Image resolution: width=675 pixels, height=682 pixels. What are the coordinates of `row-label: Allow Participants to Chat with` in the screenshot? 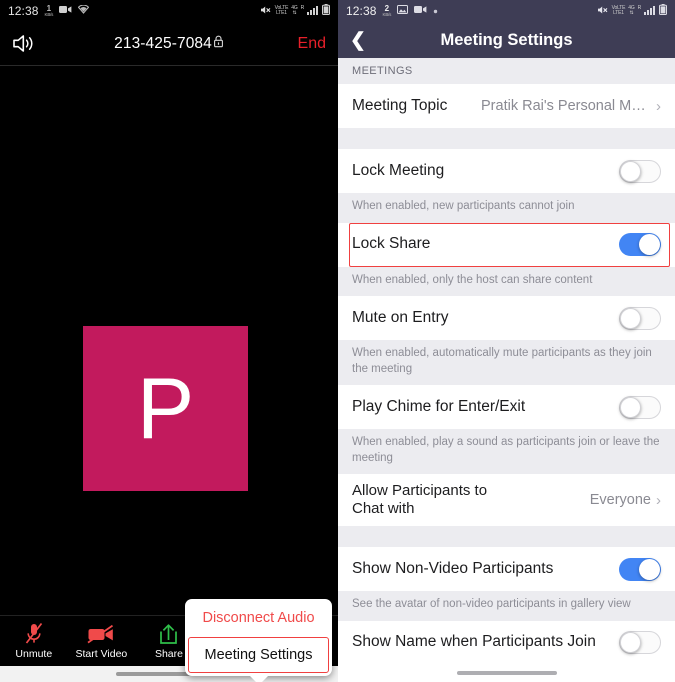 It's located at (419, 500).